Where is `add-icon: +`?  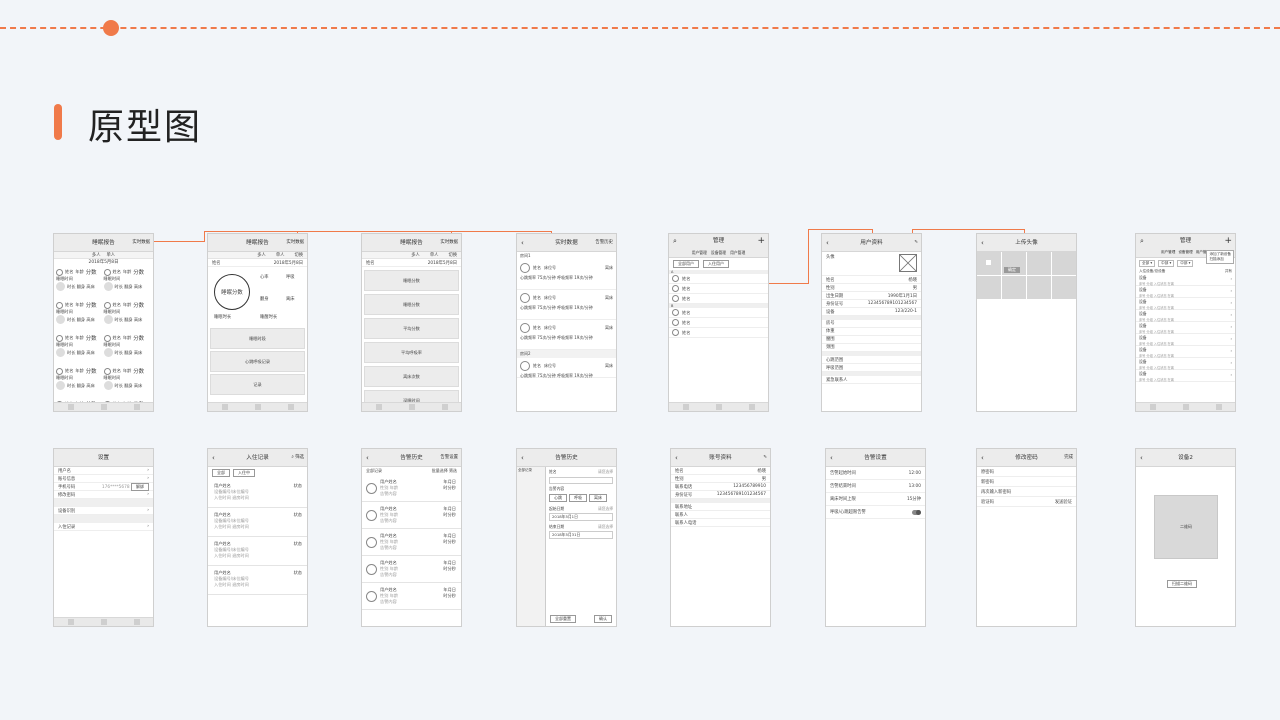 add-icon: + is located at coordinates (761, 241).